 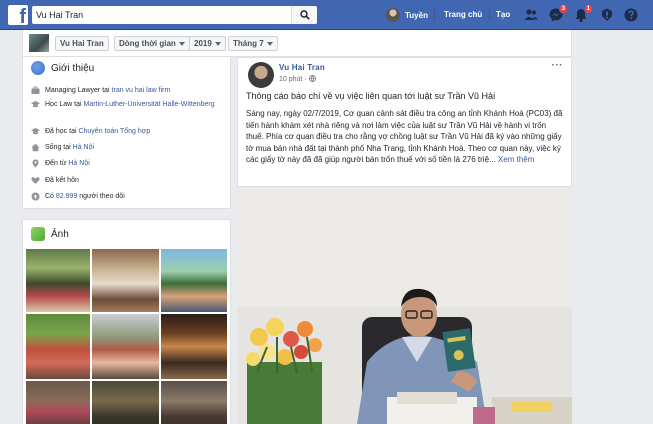 What do you see at coordinates (129, 180) in the screenshot?
I see `intro-relationship: Đã kết hôn` at bounding box center [129, 180].